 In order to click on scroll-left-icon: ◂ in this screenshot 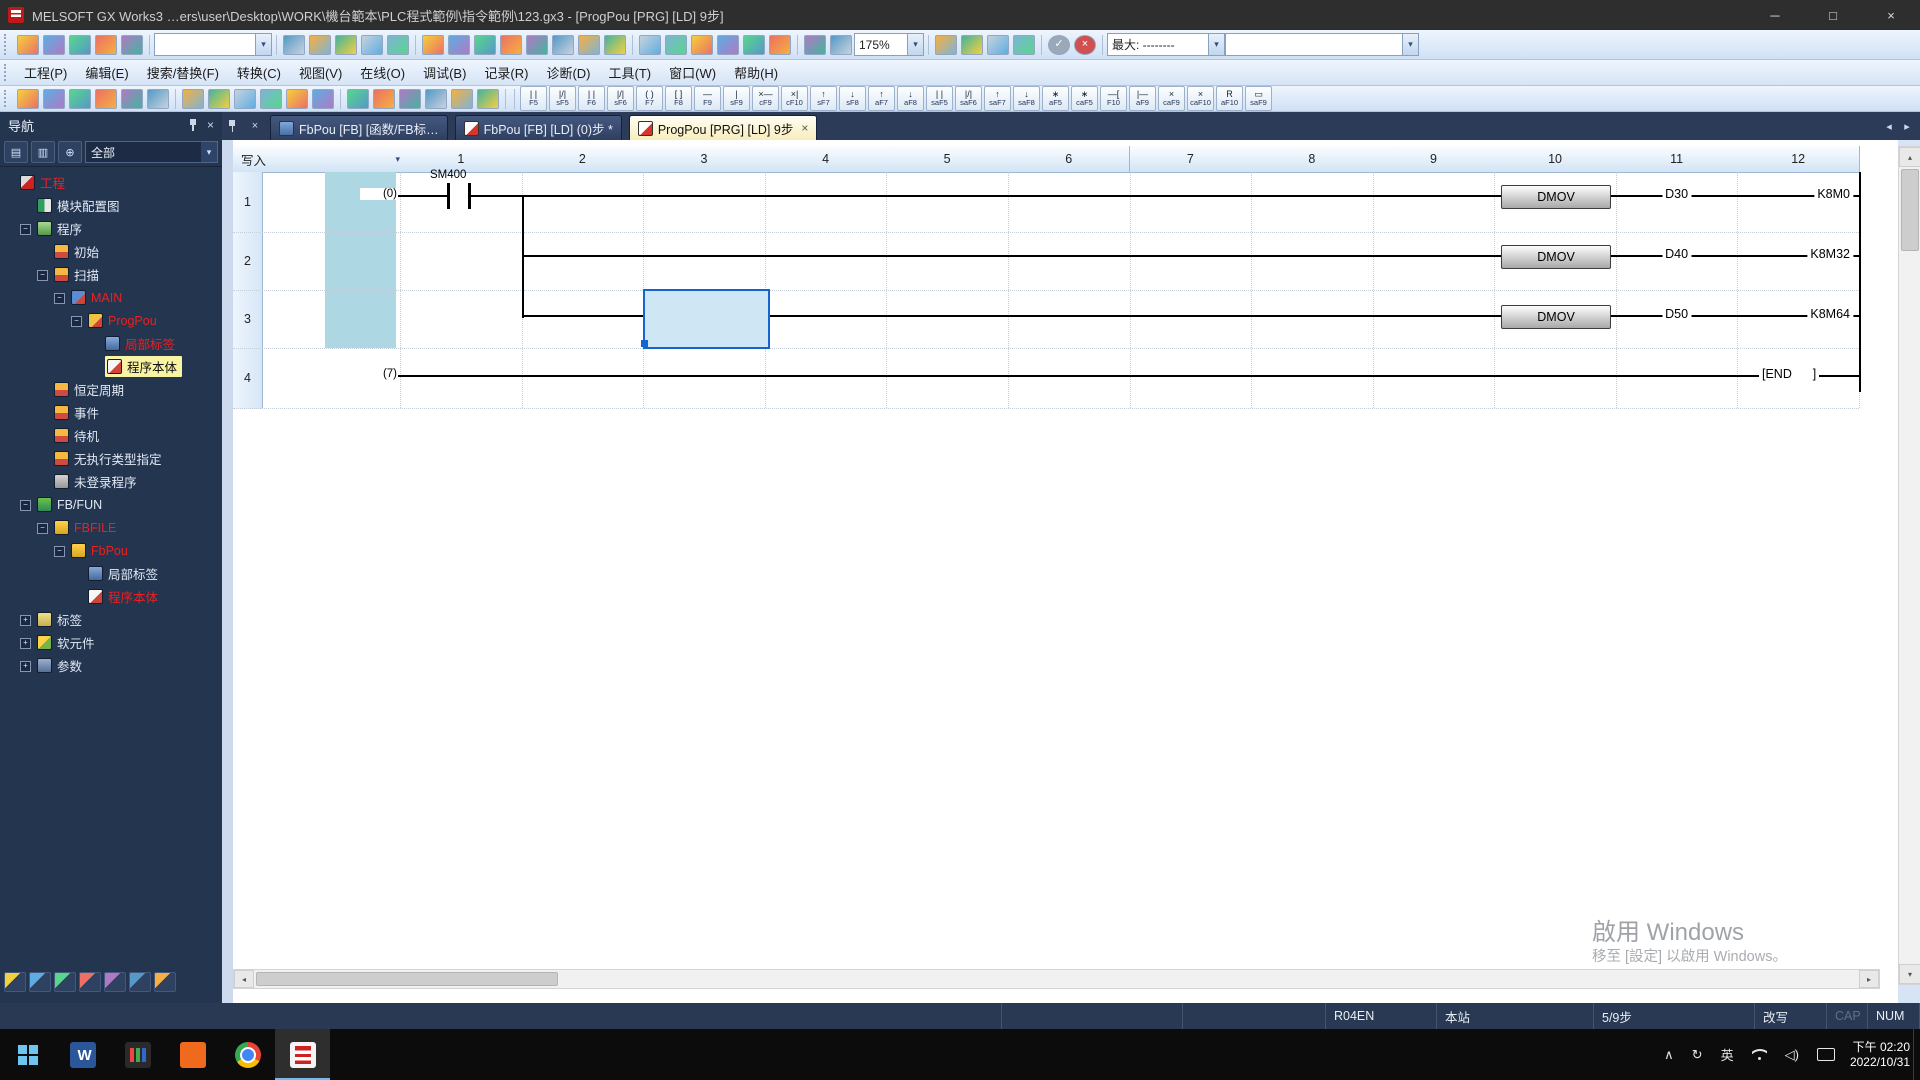, I will do `click(244, 979)`.